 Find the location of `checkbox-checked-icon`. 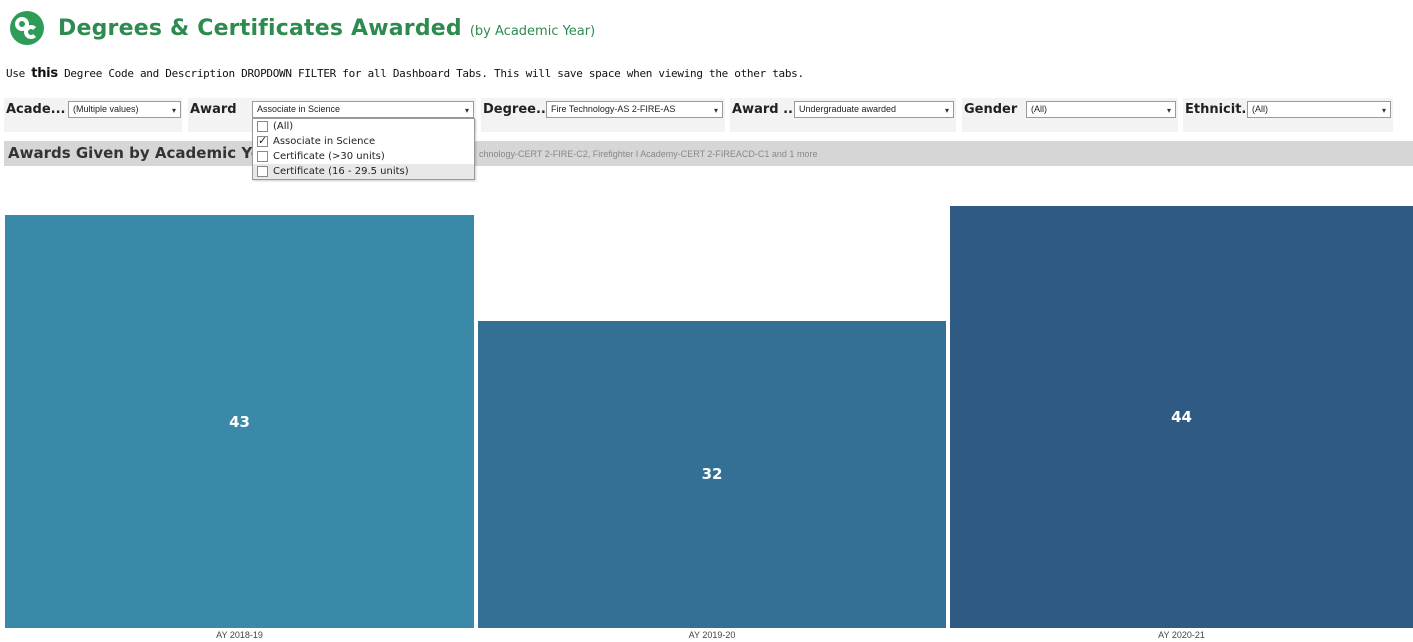

checkbox-checked-icon is located at coordinates (262, 140).